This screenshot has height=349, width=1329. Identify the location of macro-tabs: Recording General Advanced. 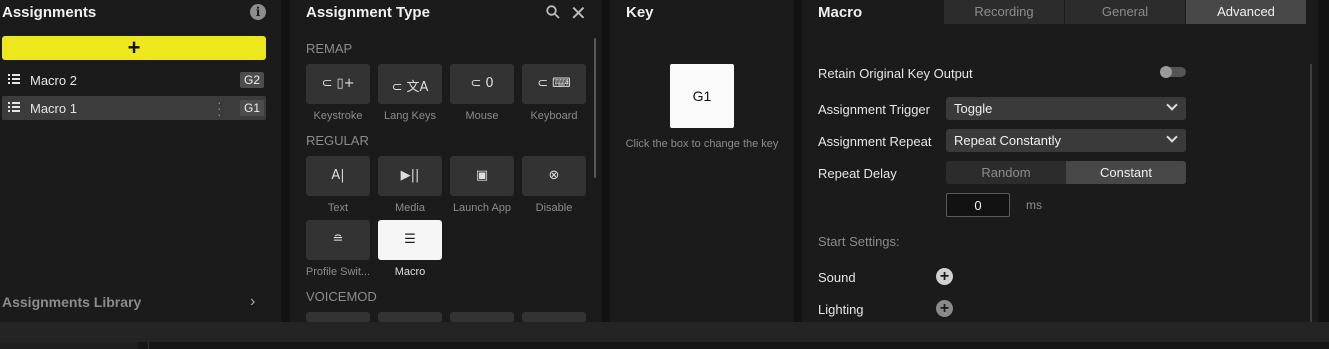
(1125, 12).